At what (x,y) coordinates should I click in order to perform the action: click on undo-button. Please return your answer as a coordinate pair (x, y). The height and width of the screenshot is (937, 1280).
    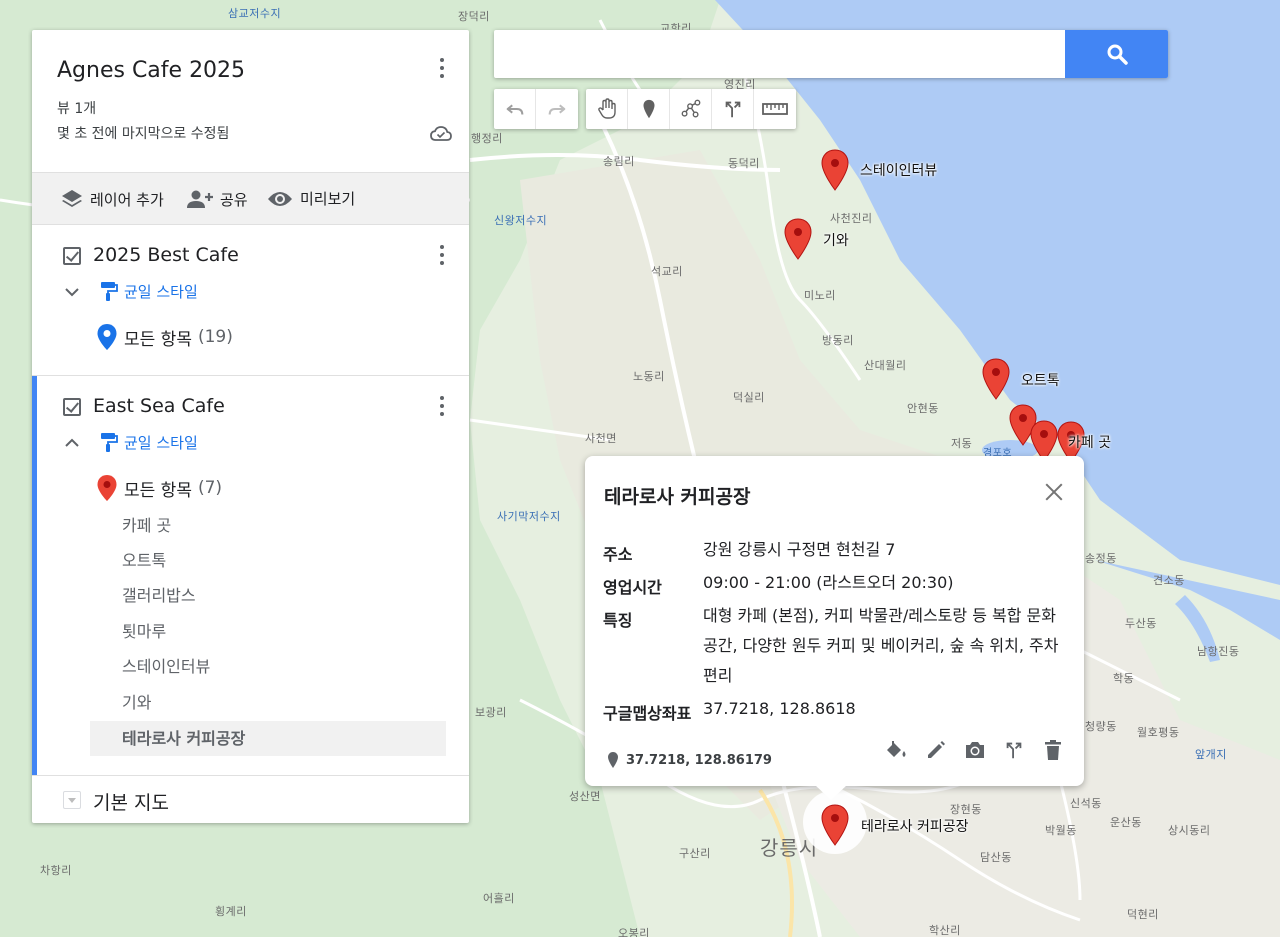
    Looking at the image, I should click on (515, 109).